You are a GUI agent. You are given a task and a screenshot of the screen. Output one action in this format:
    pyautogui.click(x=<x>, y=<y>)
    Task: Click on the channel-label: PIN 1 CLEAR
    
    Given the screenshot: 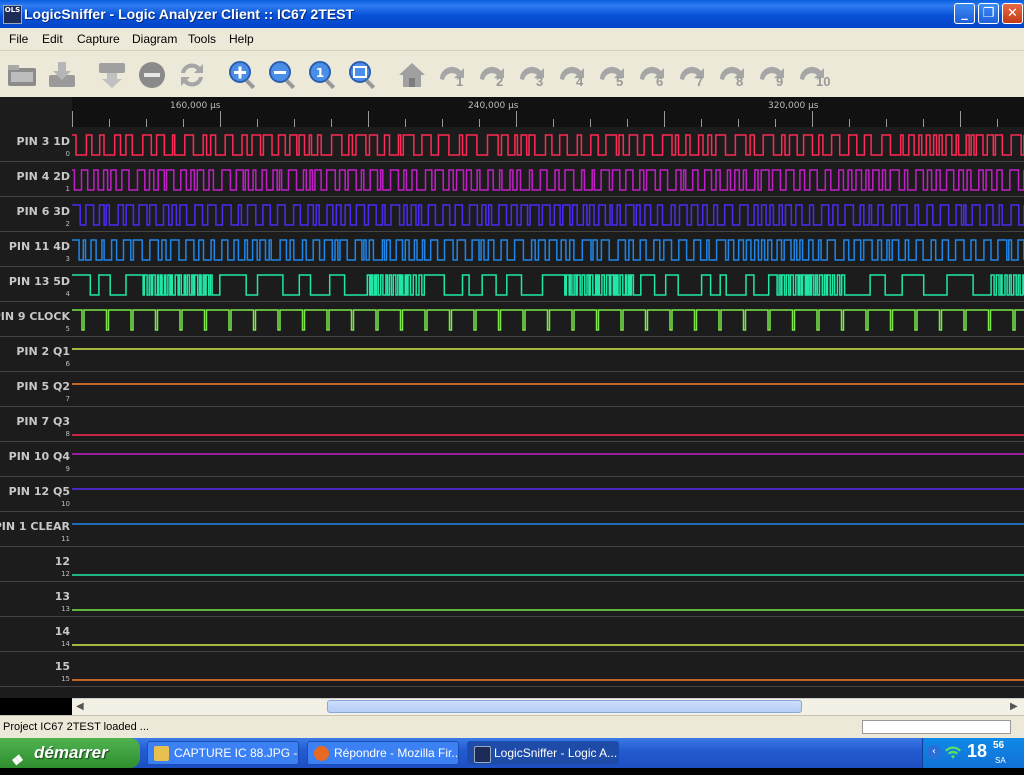 What is the action you would take?
    pyautogui.click(x=35, y=527)
    